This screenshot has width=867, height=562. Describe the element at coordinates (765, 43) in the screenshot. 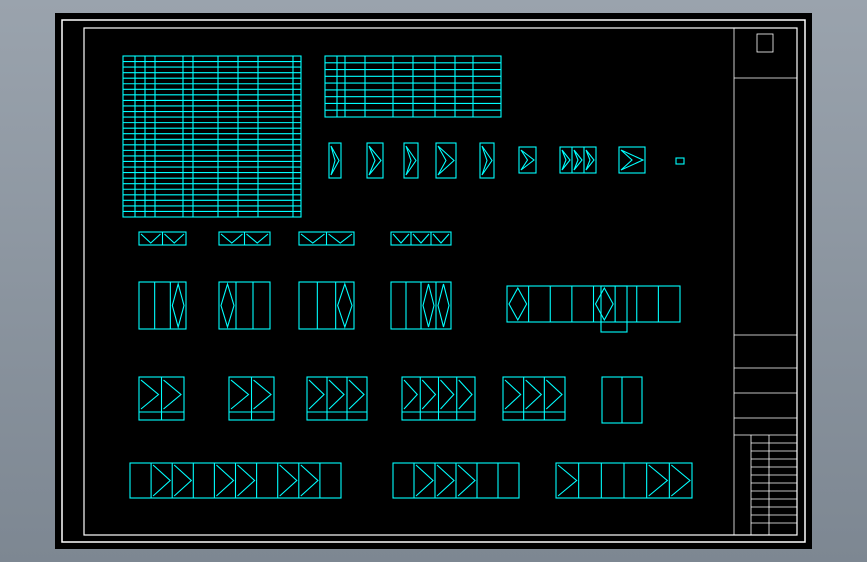

I see `company-logo` at that location.